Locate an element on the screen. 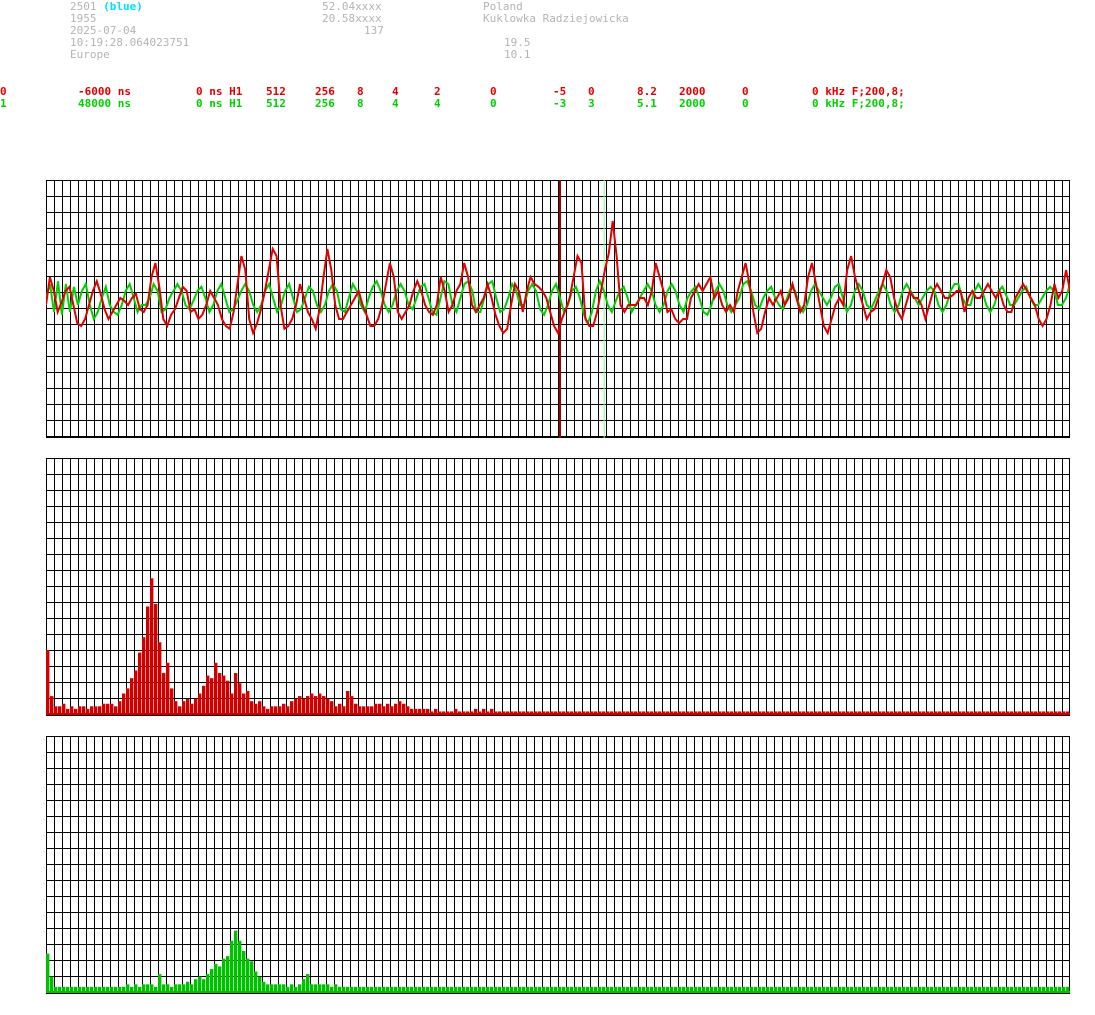 This screenshot has height=1015, width=1095. place-name: Kuklowka Radziejowicka is located at coordinates (556, 18).